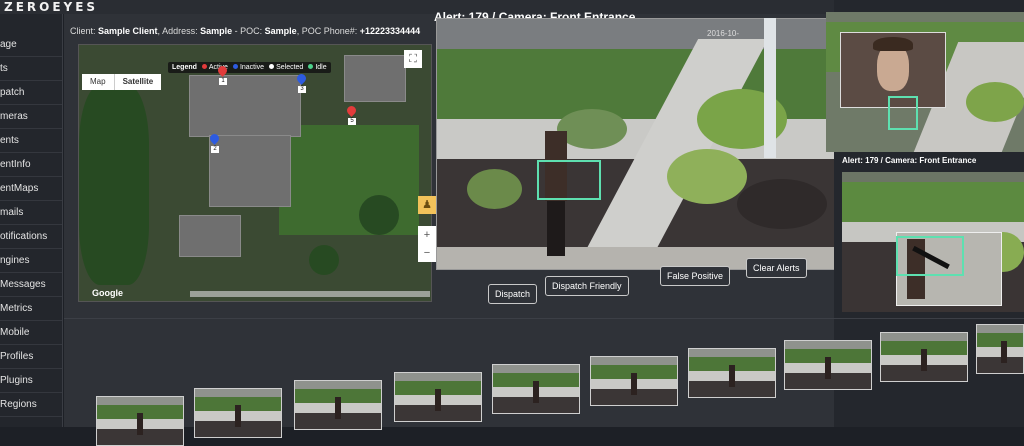 Image resolution: width=1024 pixels, height=446 pixels. I want to click on sidebar-item-clients: ents, so click(31, 141).